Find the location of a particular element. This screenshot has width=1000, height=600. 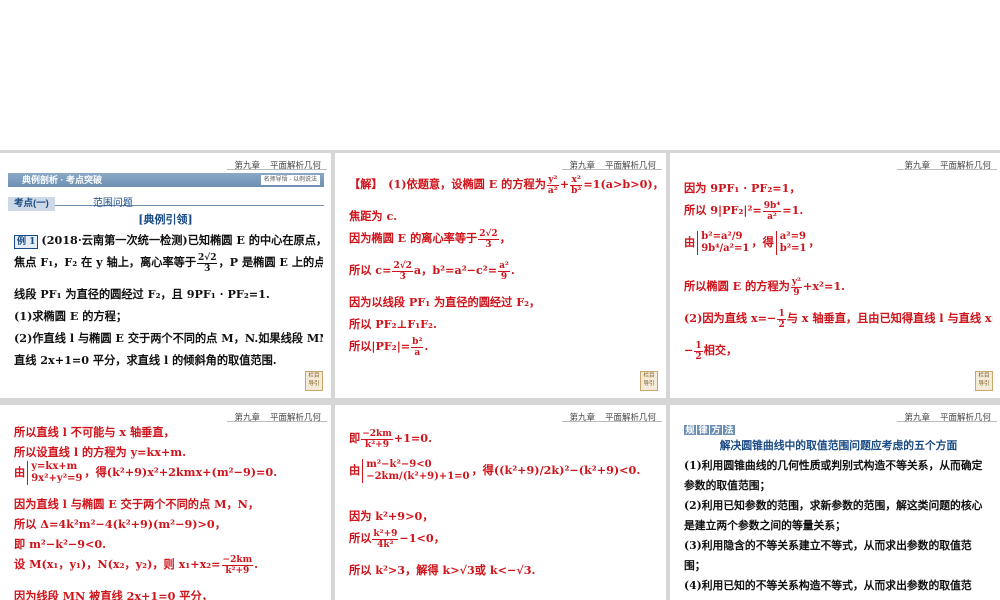

kaodian-bar: 考点(一) 范围问题 is located at coordinates (166, 201).